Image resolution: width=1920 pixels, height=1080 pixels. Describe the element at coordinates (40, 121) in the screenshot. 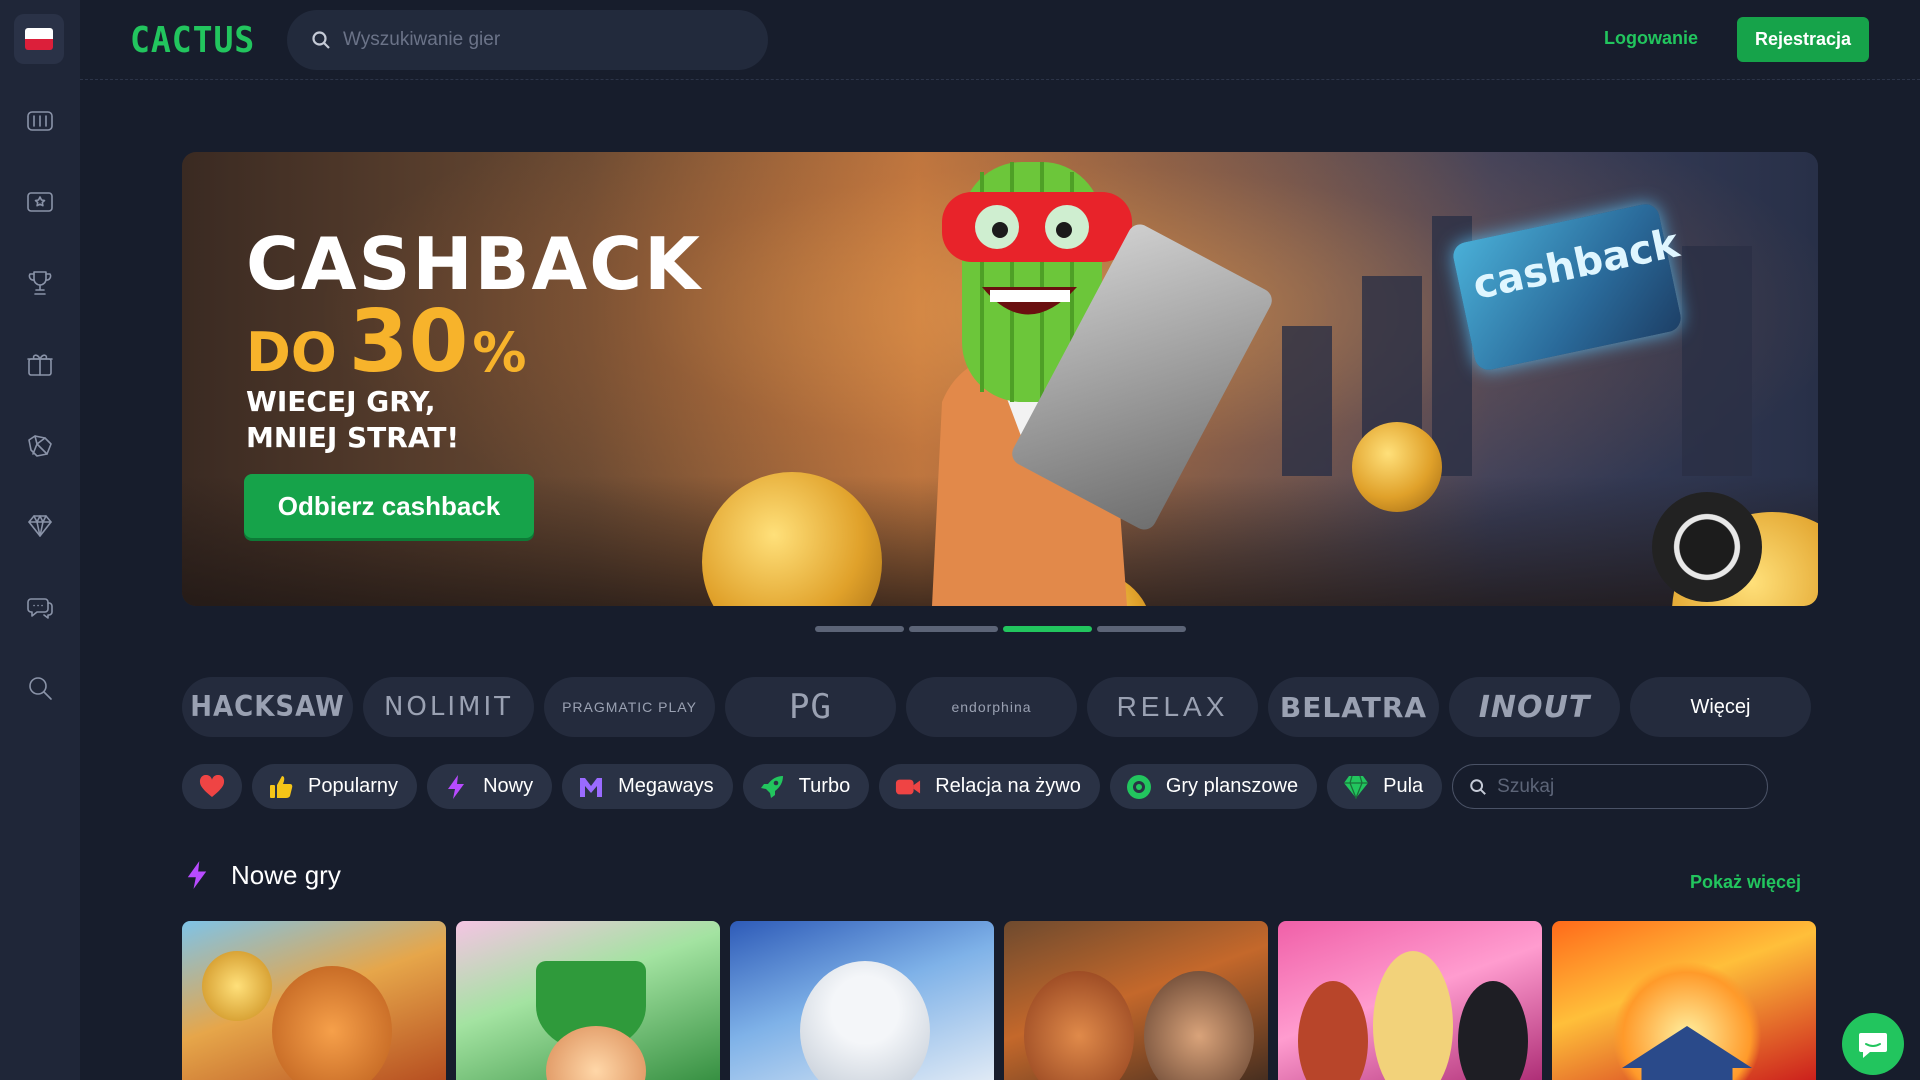

I see `slots-icon` at that location.